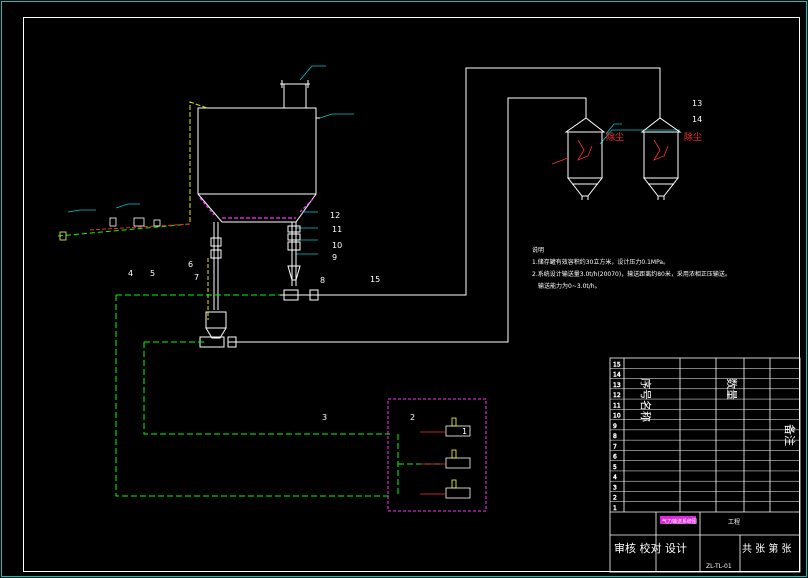  I want to click on parts-row-number: 15, so click(617, 364).